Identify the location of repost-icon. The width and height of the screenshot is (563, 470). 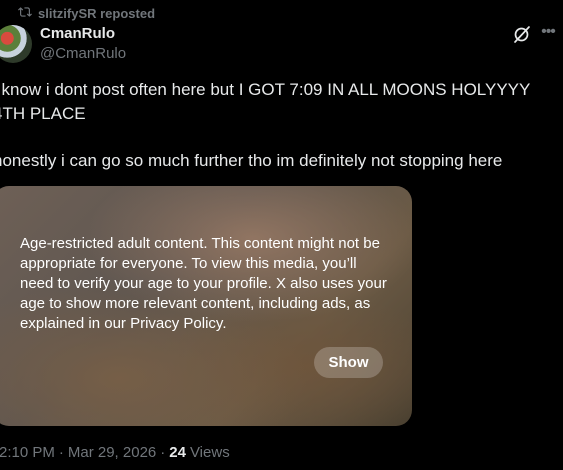
(25, 13).